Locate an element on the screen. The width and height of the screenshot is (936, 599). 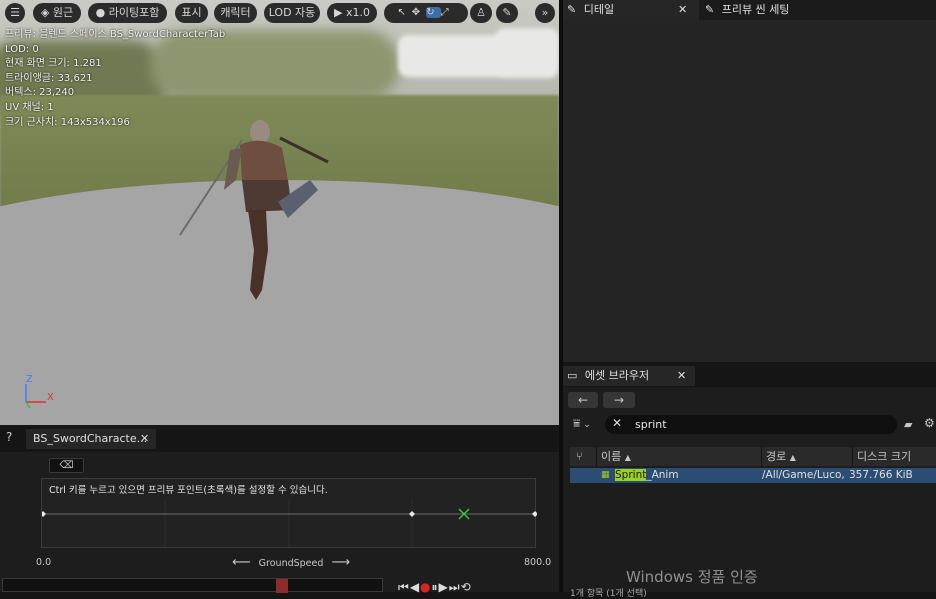
tag-icon: ⌫ is located at coordinates (66, 465).